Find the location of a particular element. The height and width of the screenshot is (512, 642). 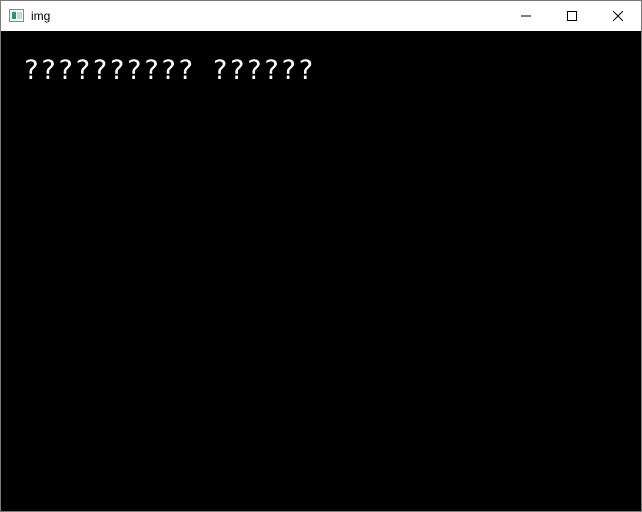

maximize-button is located at coordinates (572, 16).